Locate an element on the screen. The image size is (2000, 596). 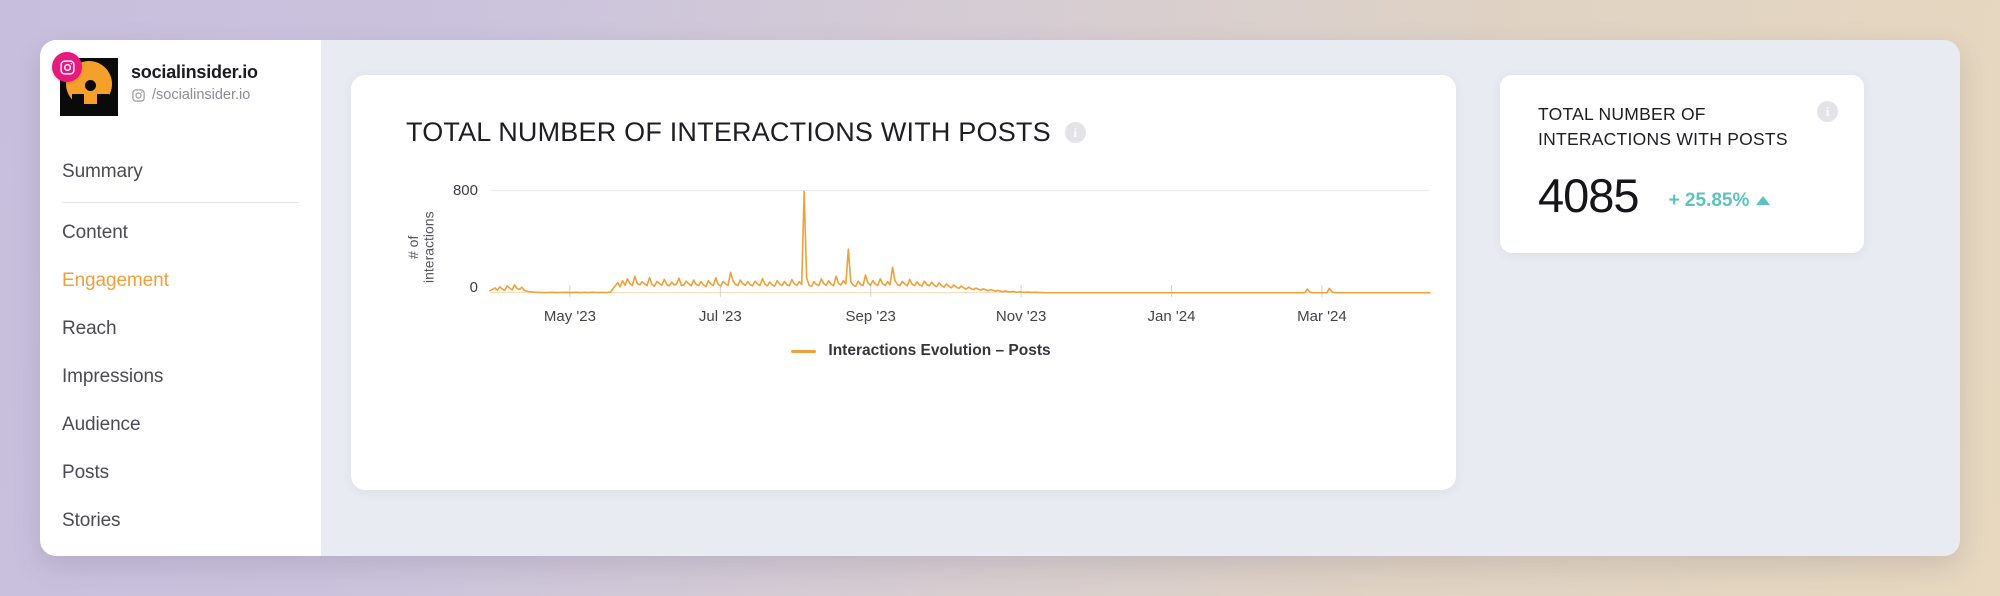
sidebar-item-content: Content is located at coordinates (180, 233).